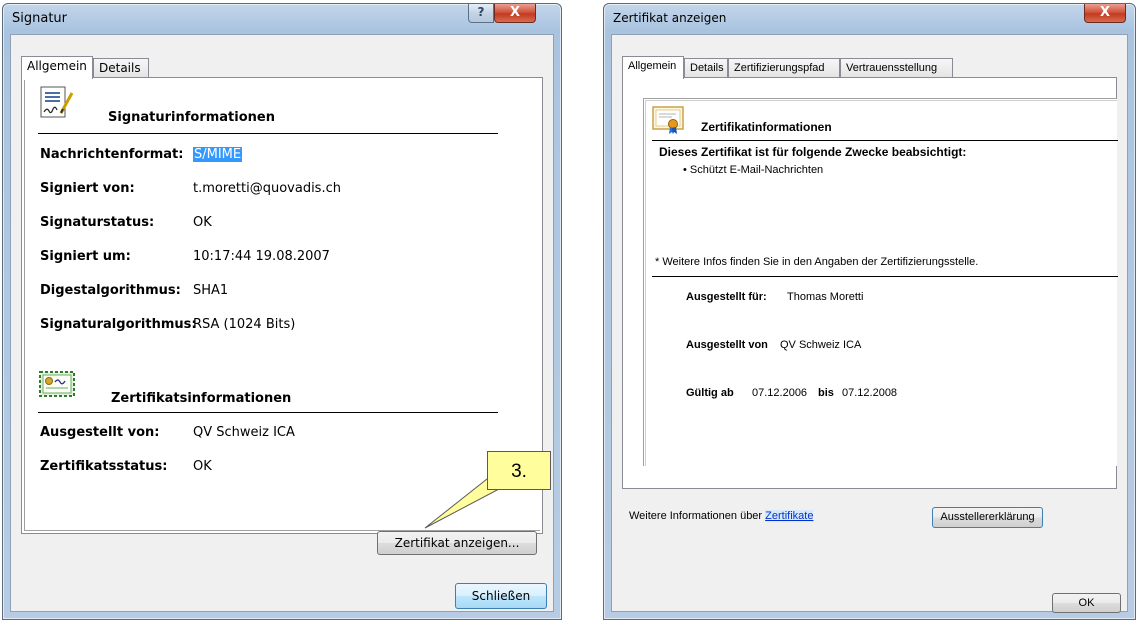 The height and width of the screenshot is (623, 1139). I want to click on purpose-item: • Schützt E-Mail-Nachrichten, so click(753, 170).